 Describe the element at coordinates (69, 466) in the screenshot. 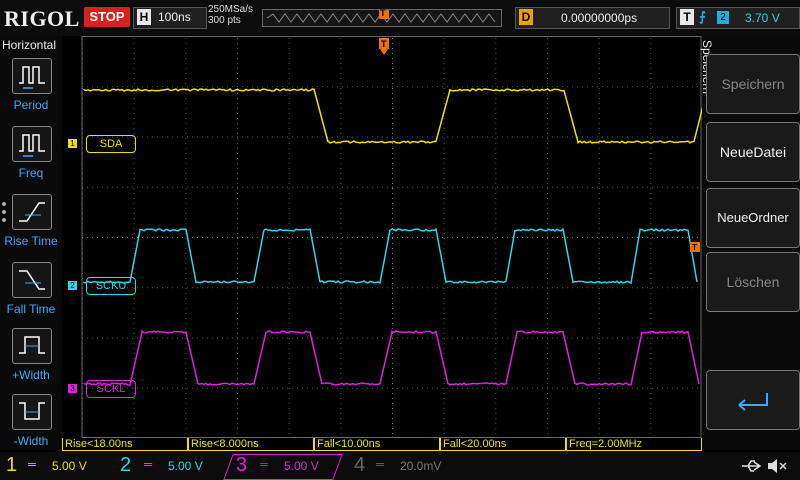

I see `ch1-scale: 5.00 V` at that location.